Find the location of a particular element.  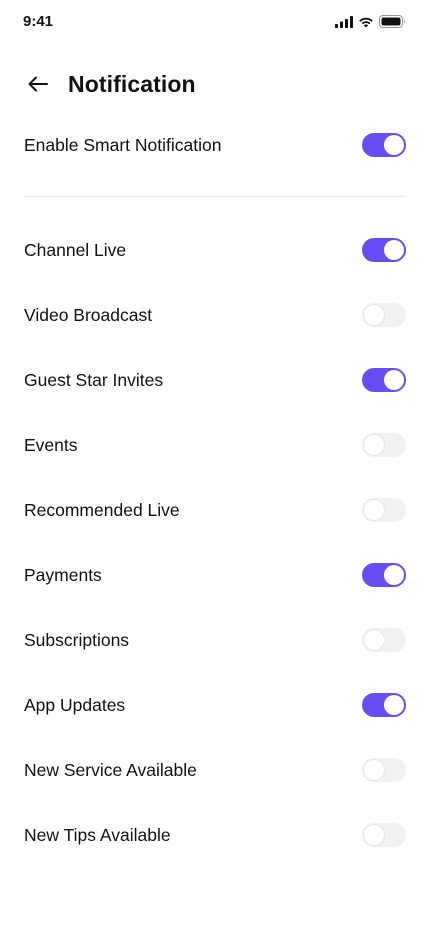

channel-live-toggle is located at coordinates (384, 250).